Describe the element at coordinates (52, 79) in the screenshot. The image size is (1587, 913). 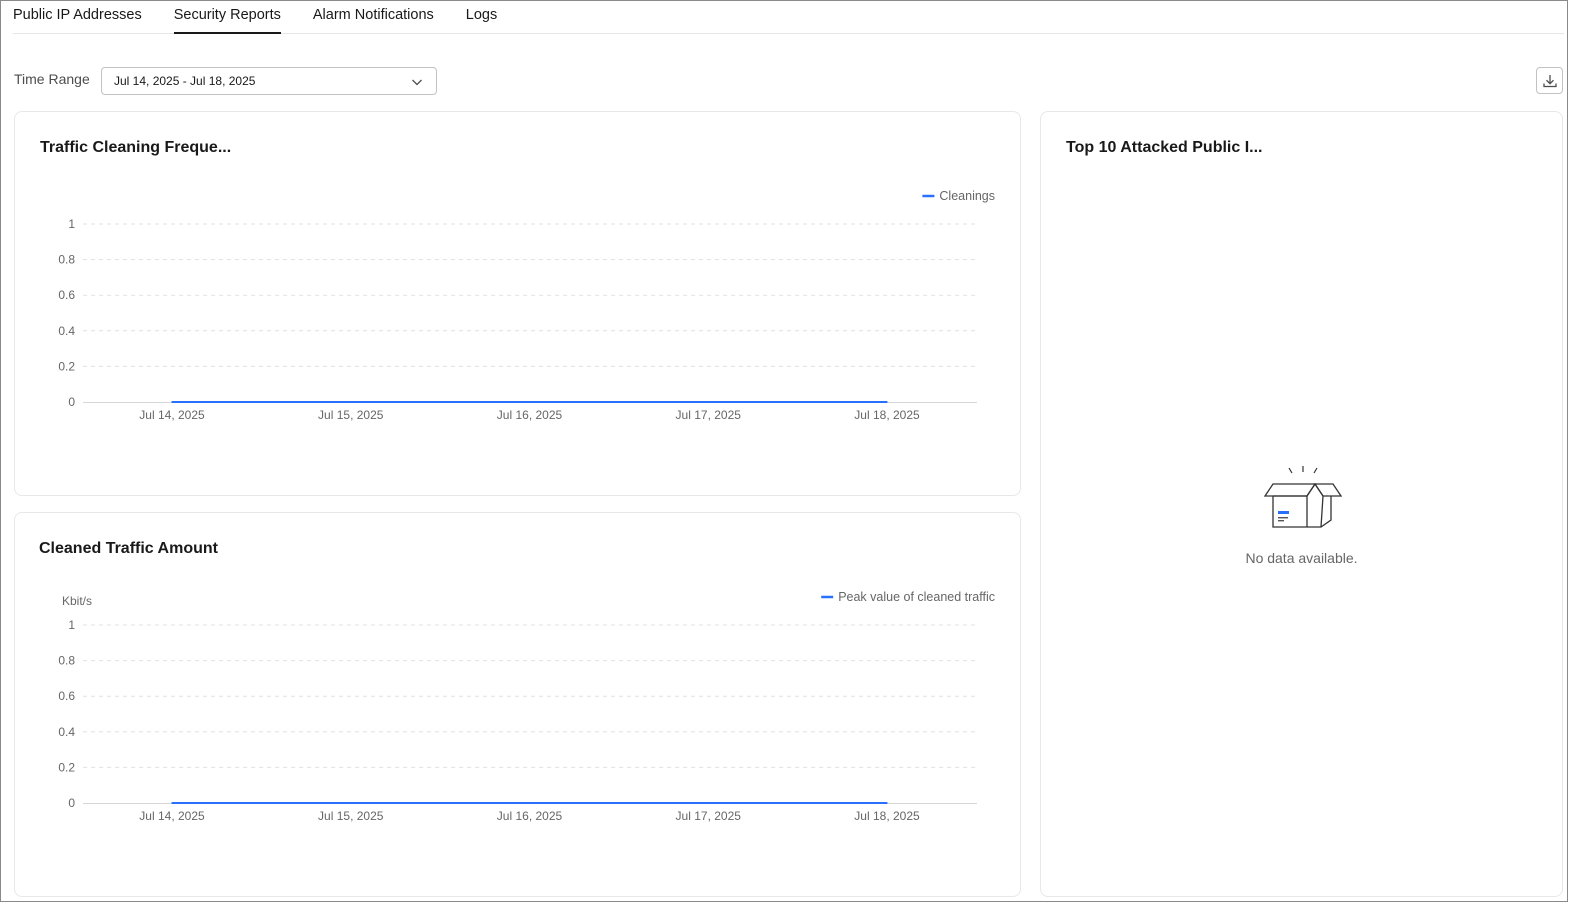
I see `time-range-label: Time Range` at that location.